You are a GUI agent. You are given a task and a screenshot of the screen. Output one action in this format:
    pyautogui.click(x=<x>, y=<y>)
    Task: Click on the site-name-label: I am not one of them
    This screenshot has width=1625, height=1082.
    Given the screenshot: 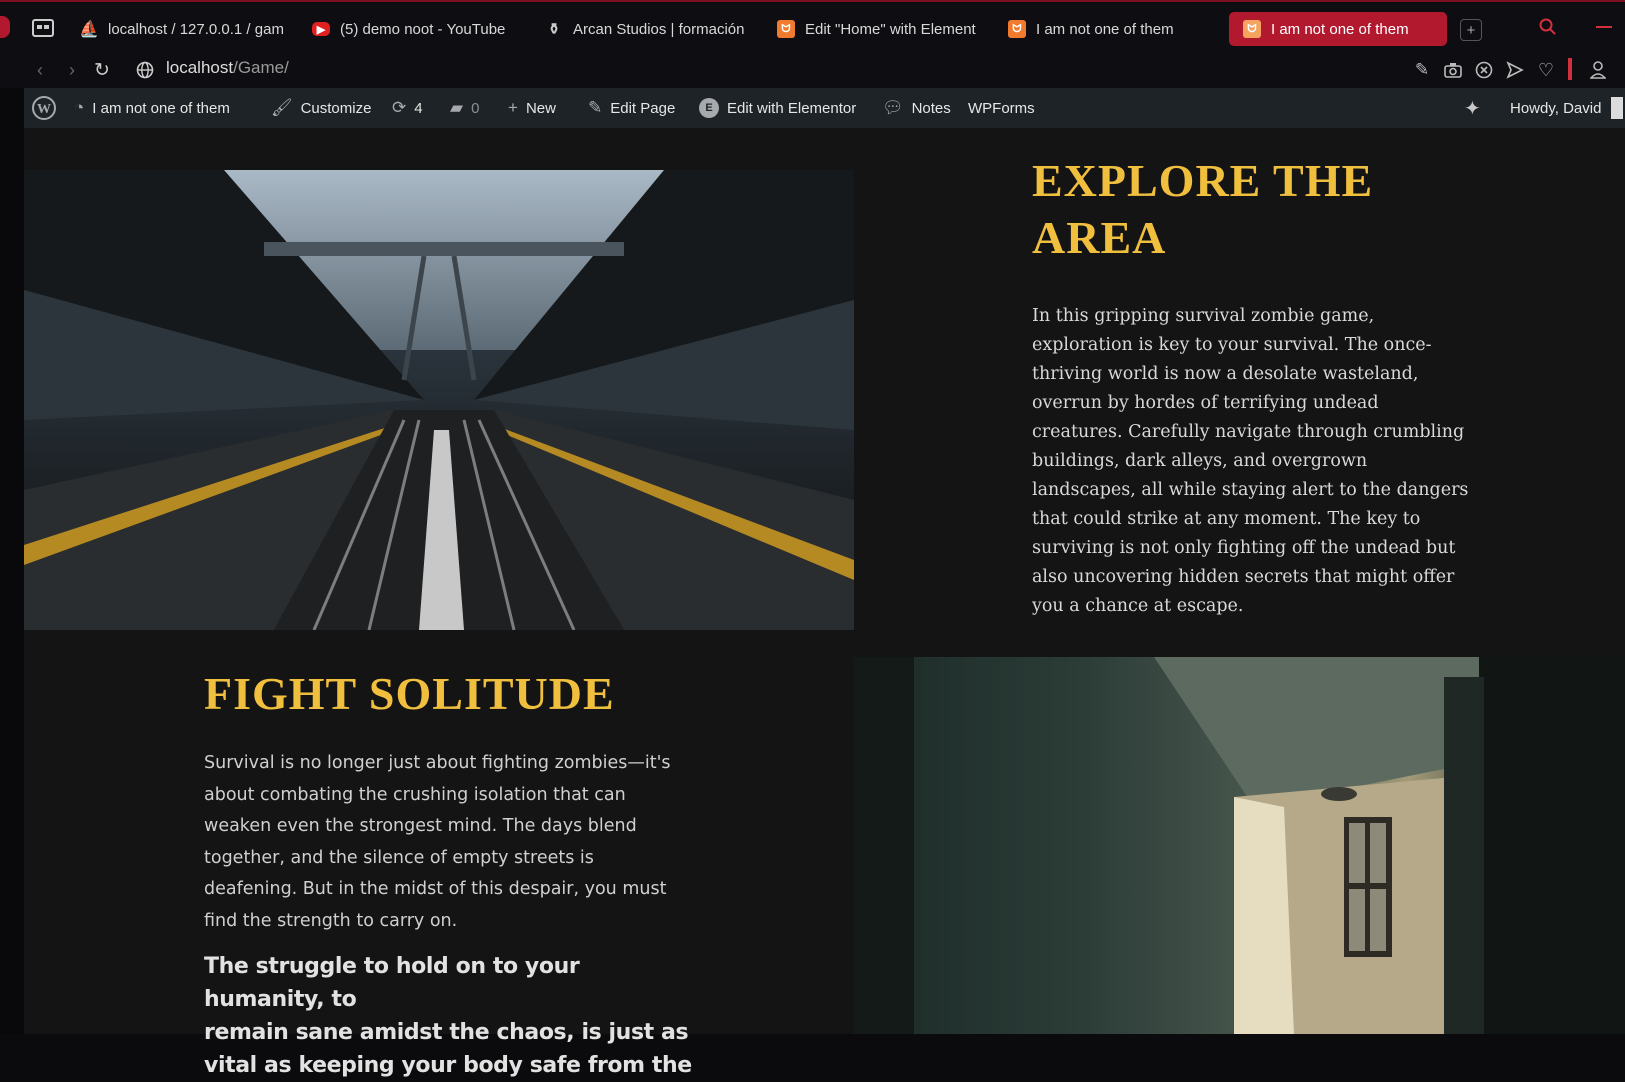 What is the action you would take?
    pyautogui.click(x=161, y=108)
    